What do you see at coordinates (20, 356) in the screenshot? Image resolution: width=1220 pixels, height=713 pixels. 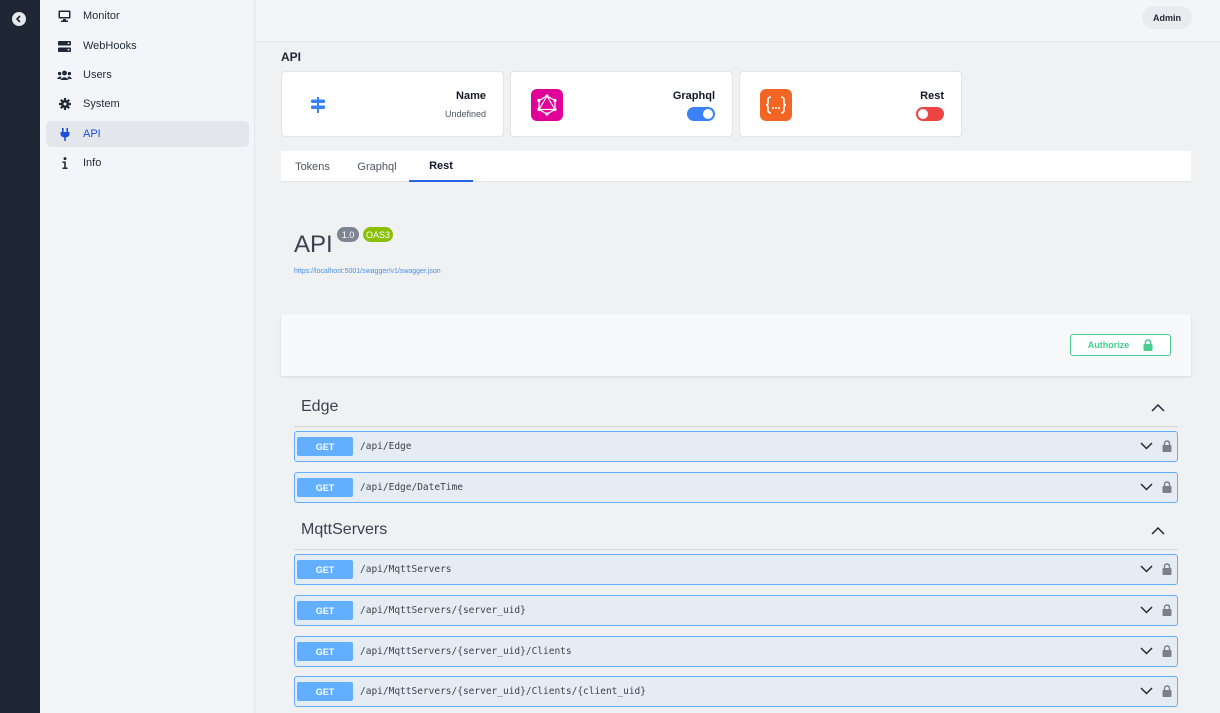 I see `app-rail` at bounding box center [20, 356].